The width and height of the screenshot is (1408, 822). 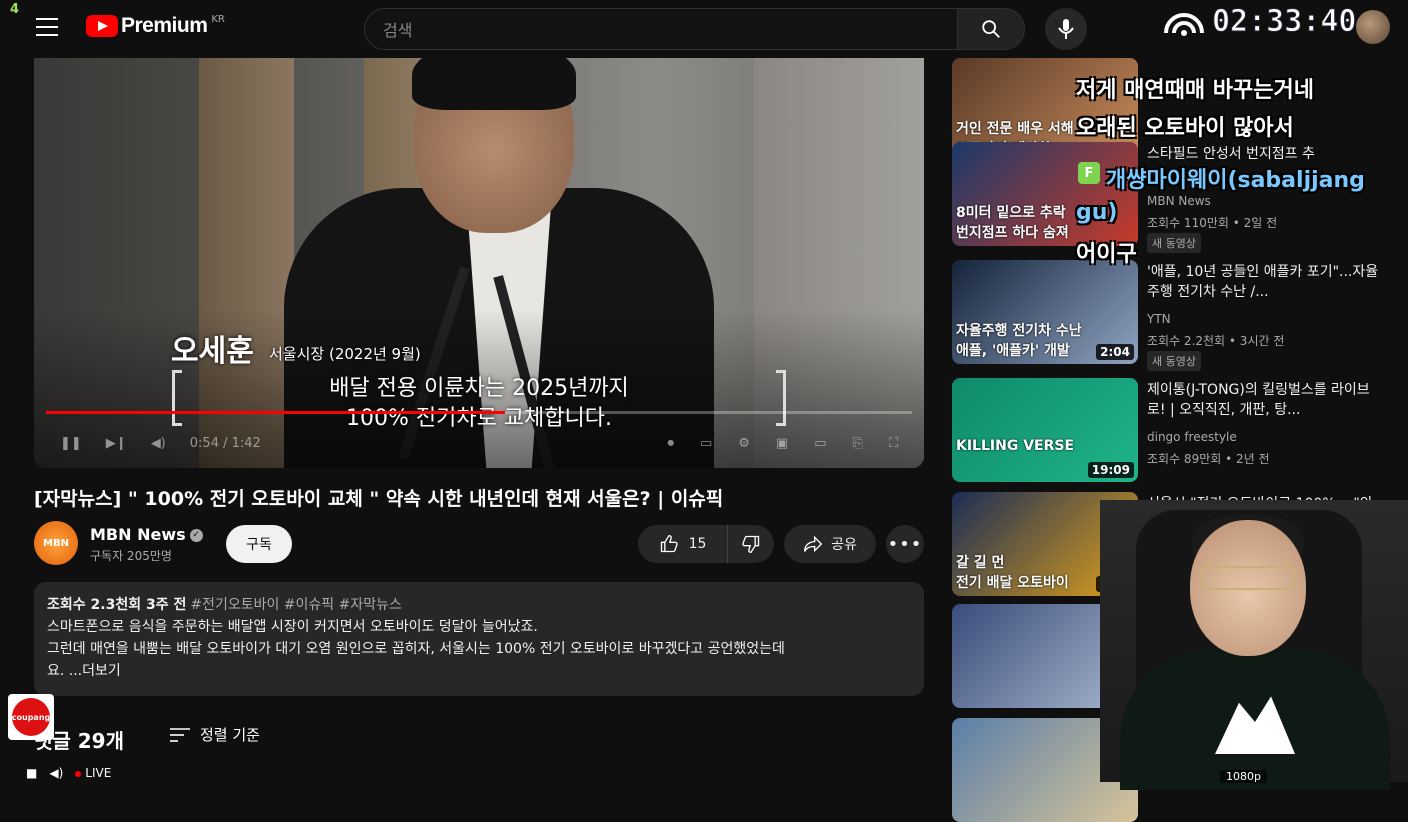 I want to click on description-meta: 조회수 2.3천회 3주 전, so click(x=117, y=605).